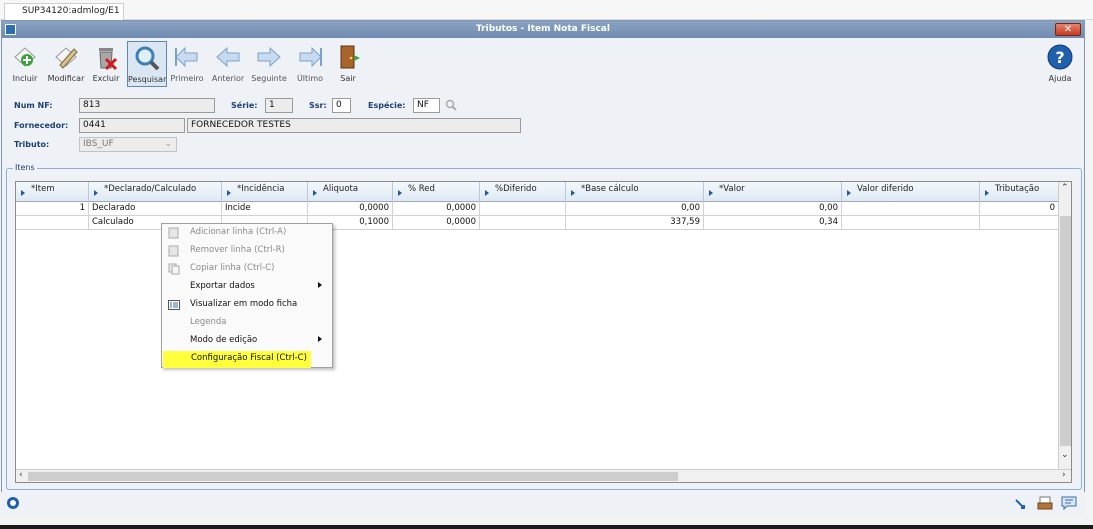 This screenshot has width=1093, height=529. Describe the element at coordinates (320, 285) in the screenshot. I see `submenu-arrow-icon` at that location.